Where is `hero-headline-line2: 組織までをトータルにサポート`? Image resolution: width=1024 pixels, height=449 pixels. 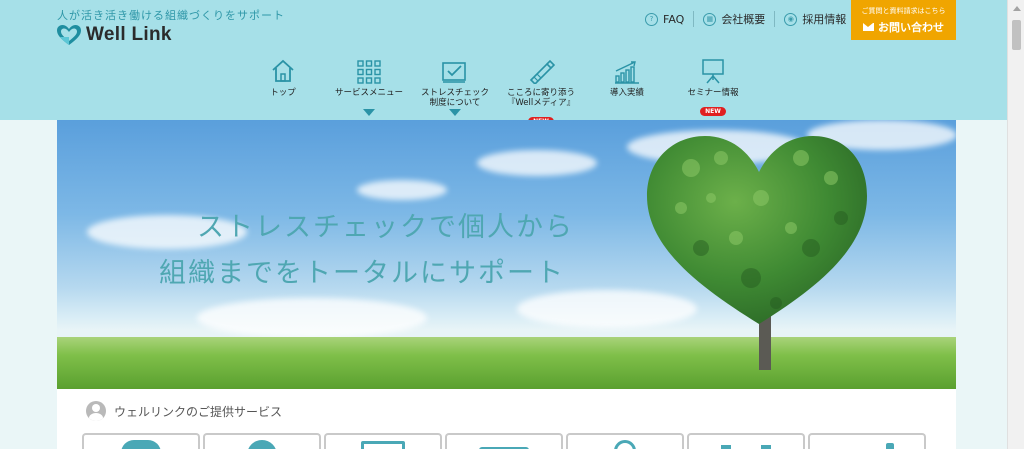
hero-headline-line2: 組織までをトータルにサポート is located at coordinates (362, 273).